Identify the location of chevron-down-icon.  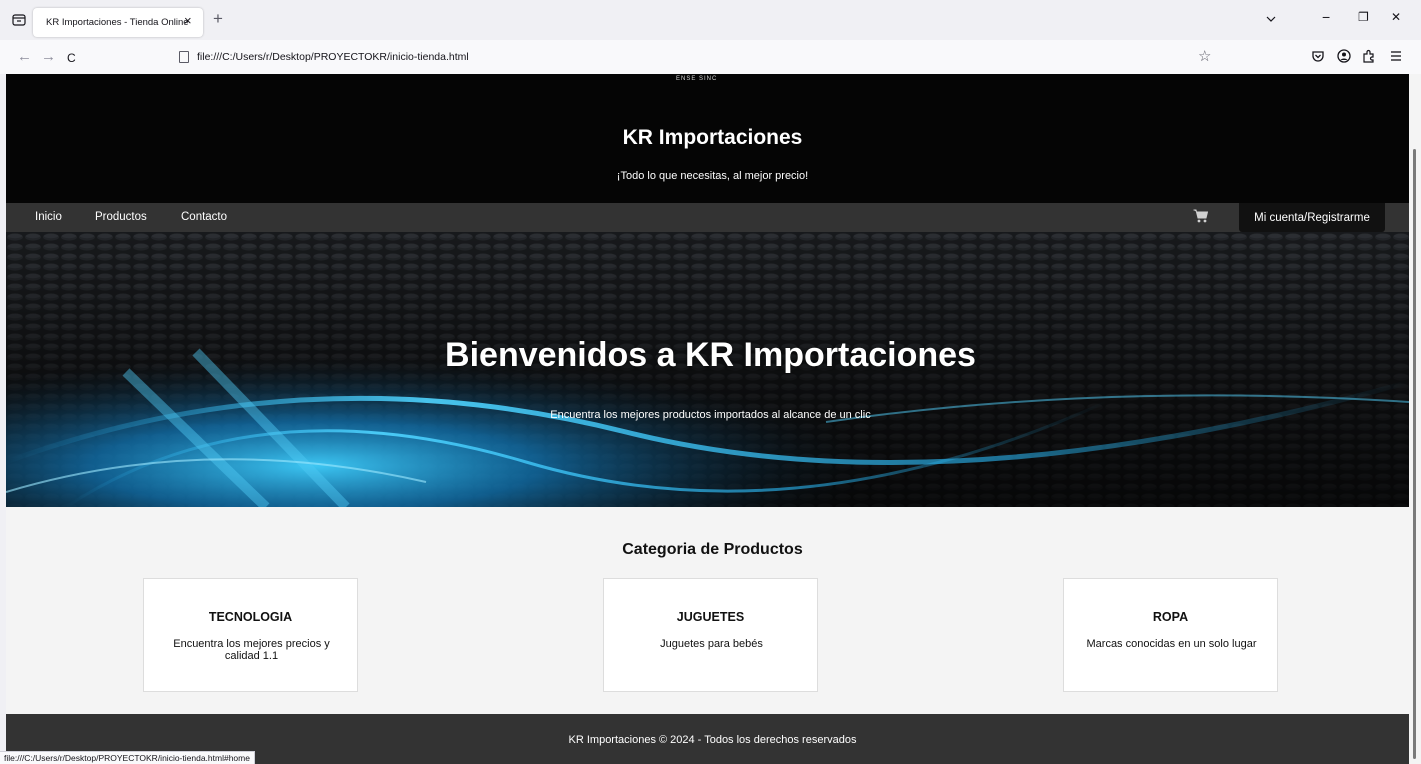
(1271, 19).